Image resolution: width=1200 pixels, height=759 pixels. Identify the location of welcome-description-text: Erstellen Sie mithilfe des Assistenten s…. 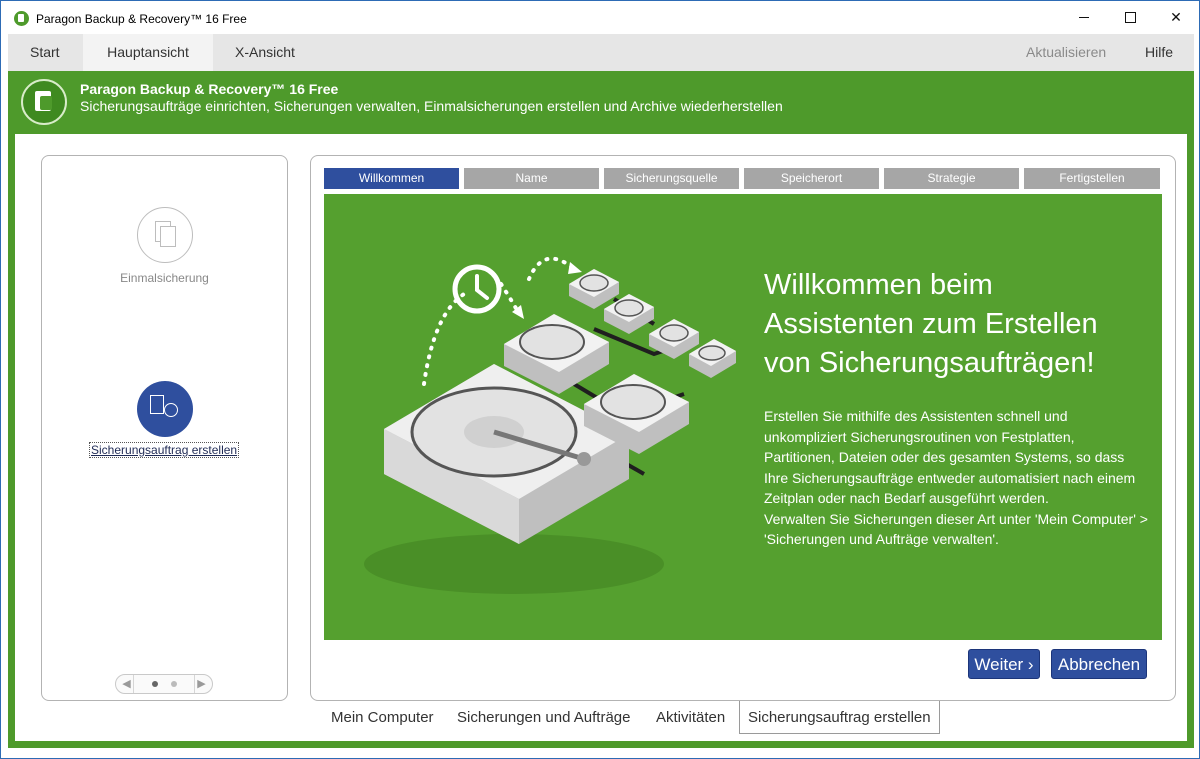
(950, 457).